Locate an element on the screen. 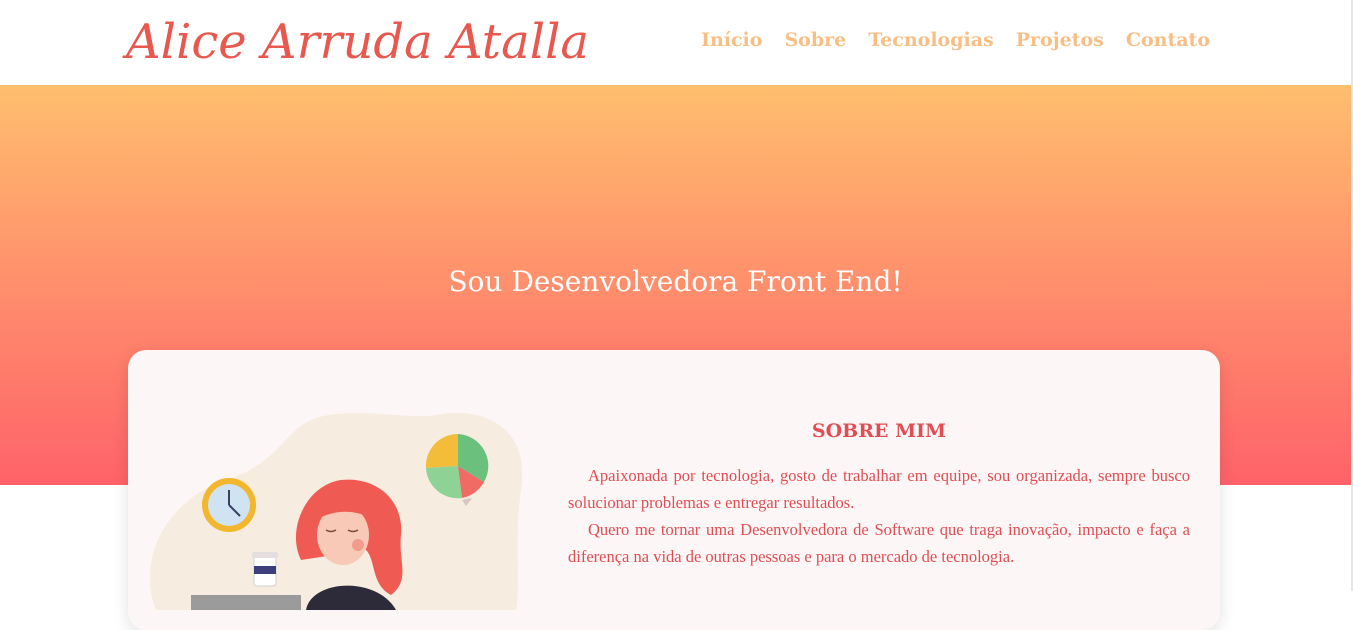  coffee-cup-icon is located at coordinates (265, 569).